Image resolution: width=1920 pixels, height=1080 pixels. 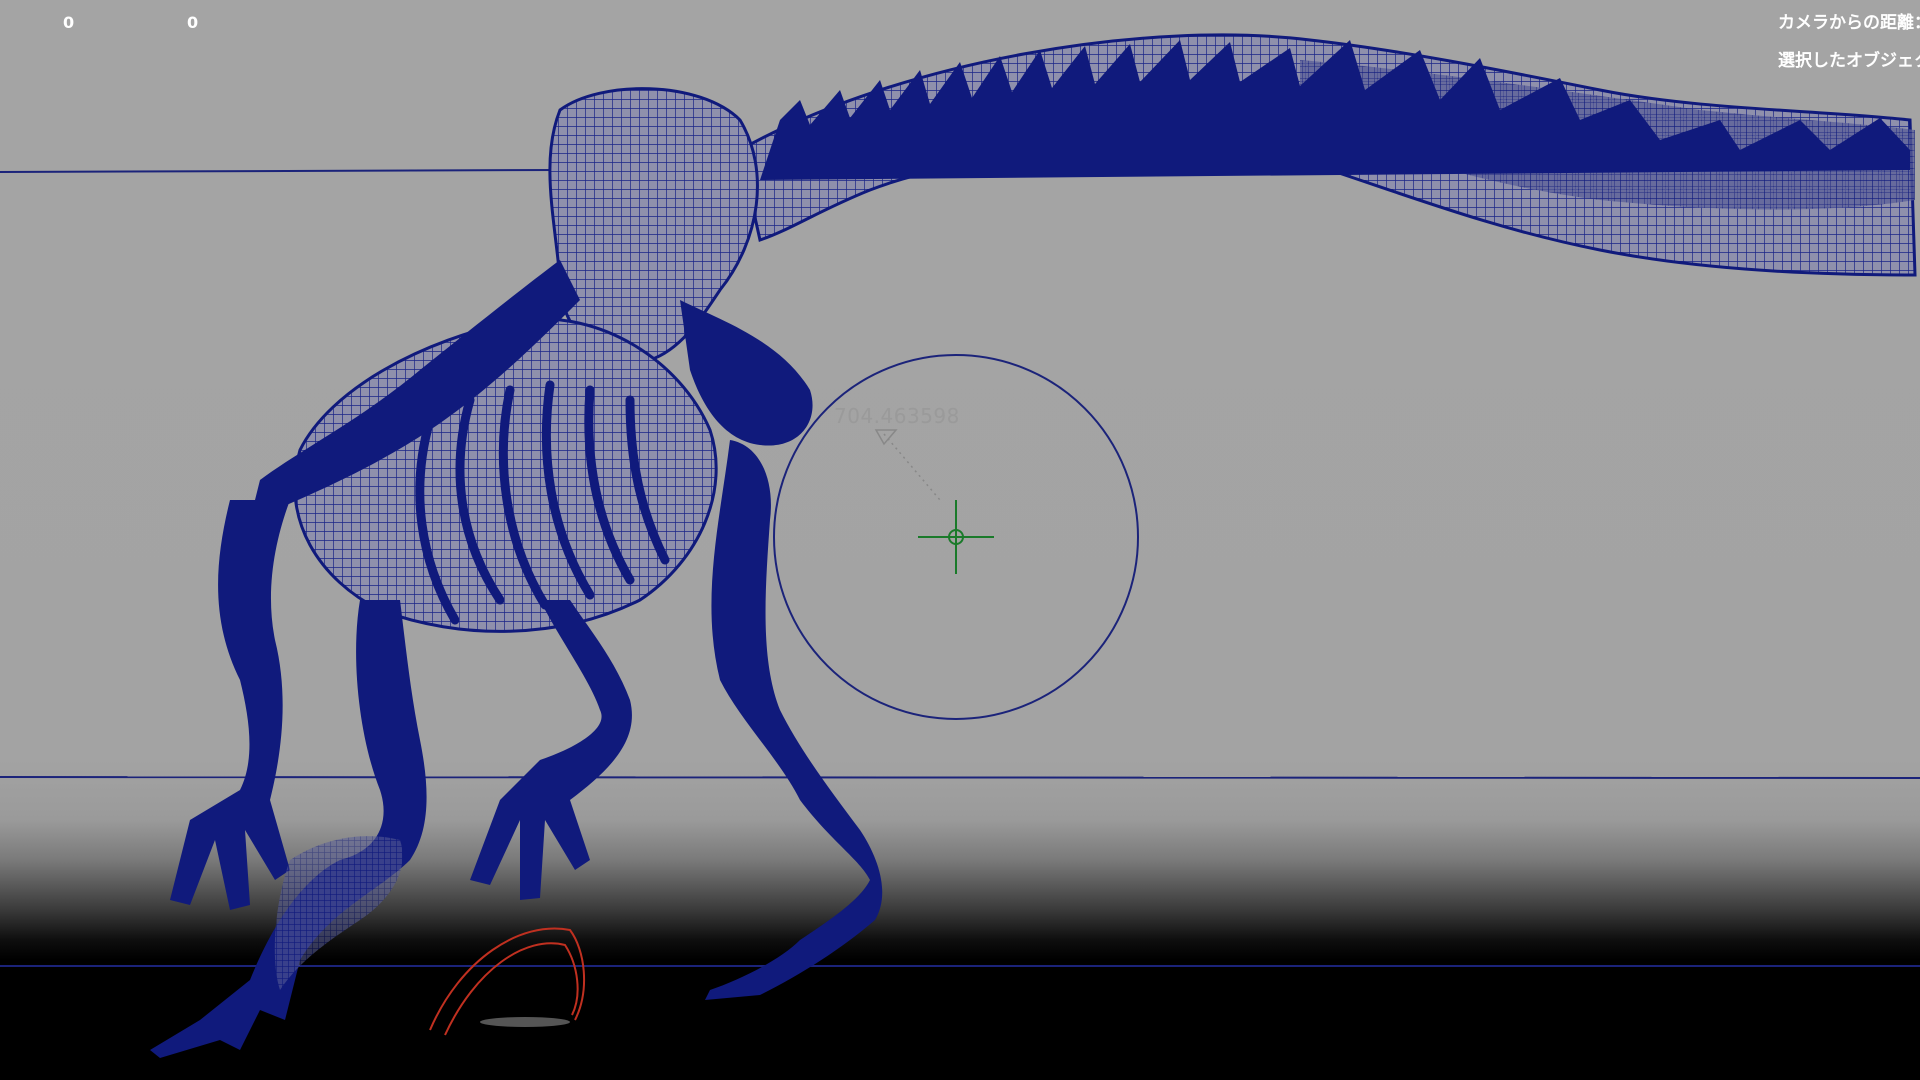 I want to click on hud-counter-a: 0, so click(x=69, y=22).